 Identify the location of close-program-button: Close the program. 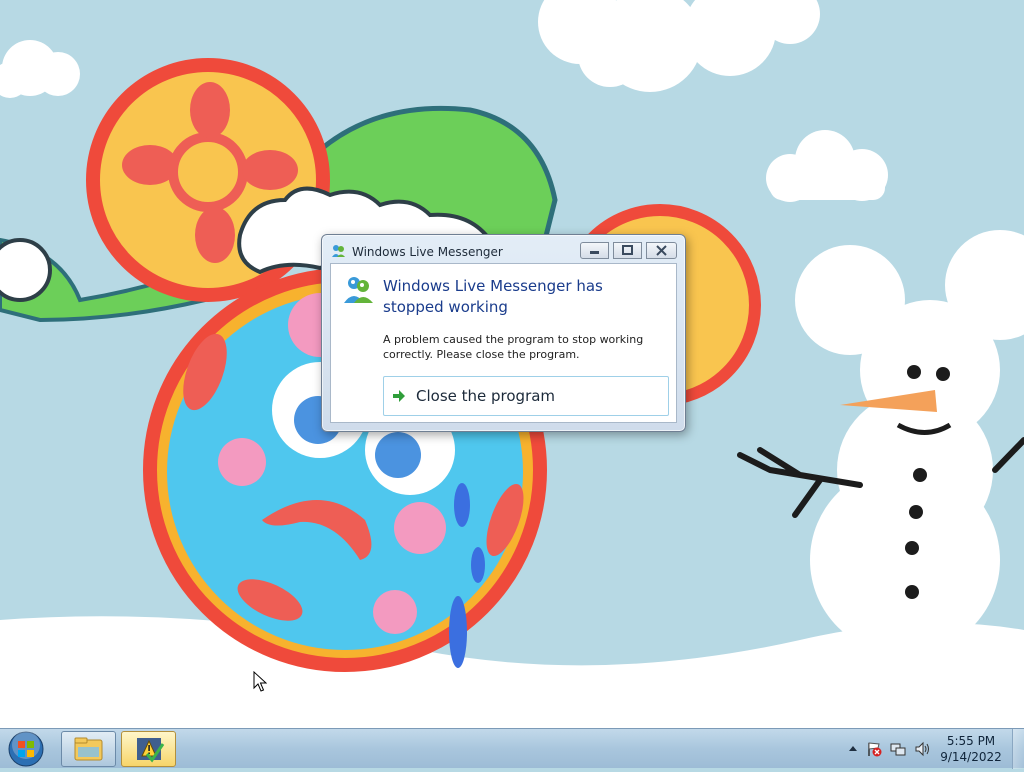
(526, 396).